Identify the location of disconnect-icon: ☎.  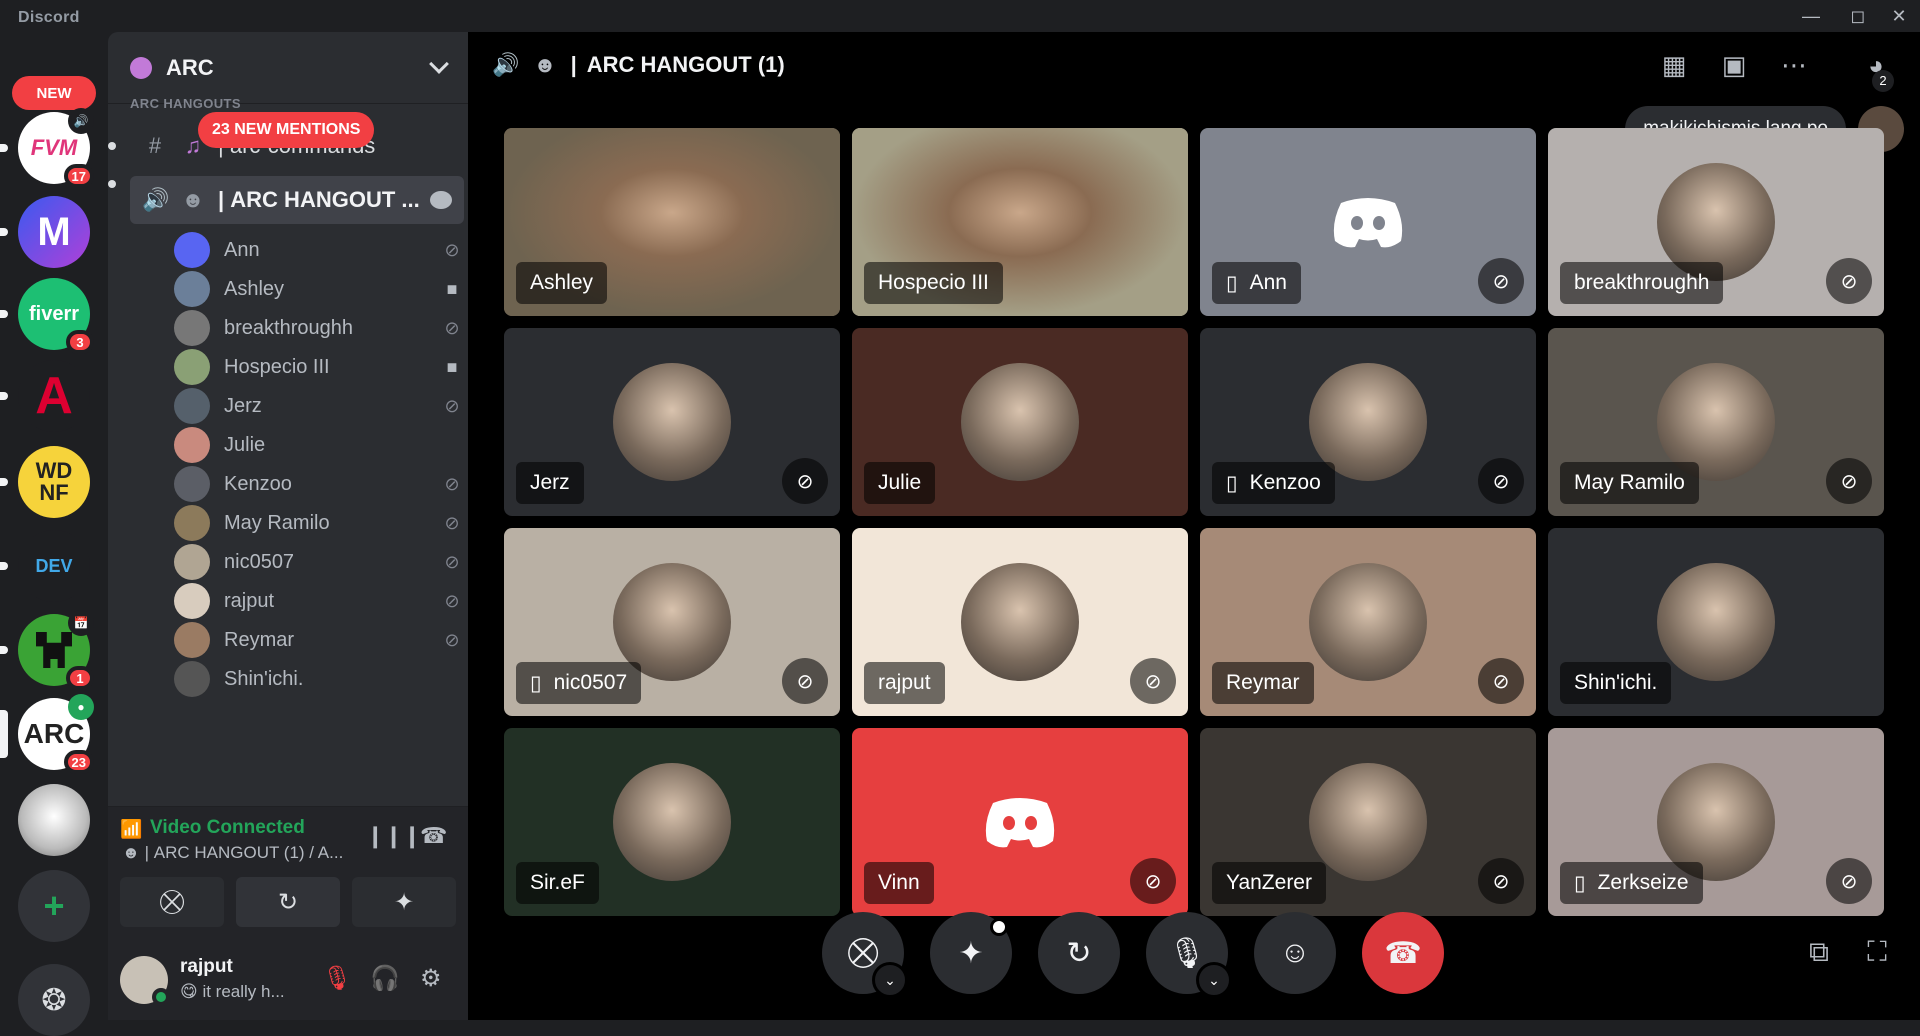
(433, 836).